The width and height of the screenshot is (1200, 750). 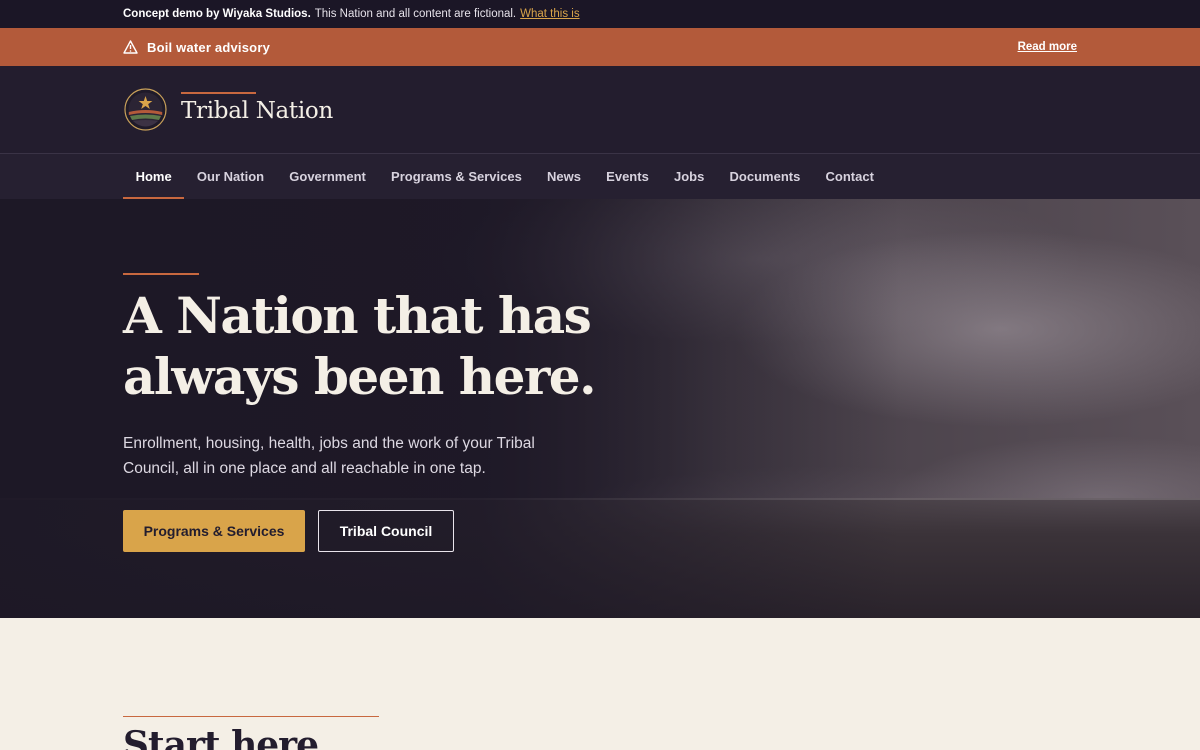 I want to click on nav-item-programs-services: Programs & Services, so click(x=456, y=176).